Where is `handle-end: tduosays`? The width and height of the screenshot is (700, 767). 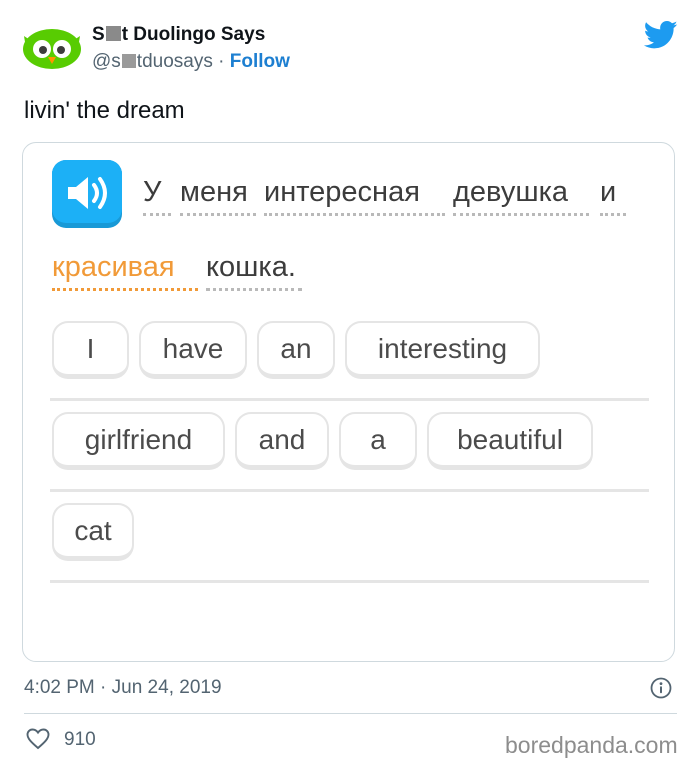 handle-end: tduosays is located at coordinates (174, 61).